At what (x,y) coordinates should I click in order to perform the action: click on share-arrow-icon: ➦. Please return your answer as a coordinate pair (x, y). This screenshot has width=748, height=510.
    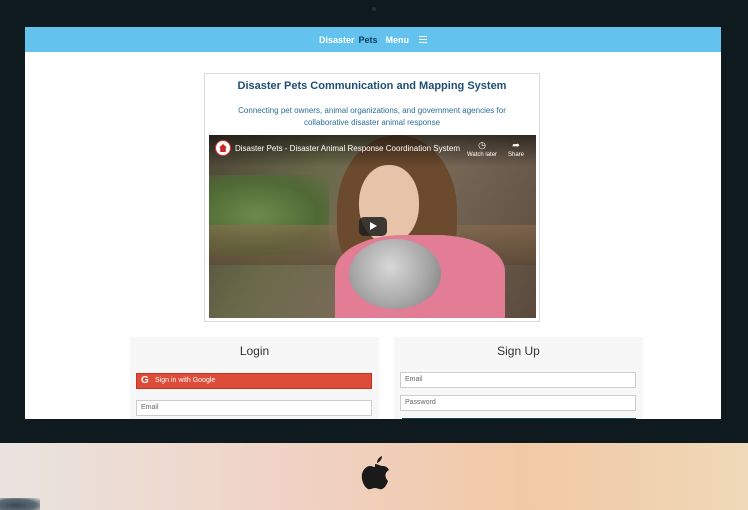
    Looking at the image, I should click on (516, 145).